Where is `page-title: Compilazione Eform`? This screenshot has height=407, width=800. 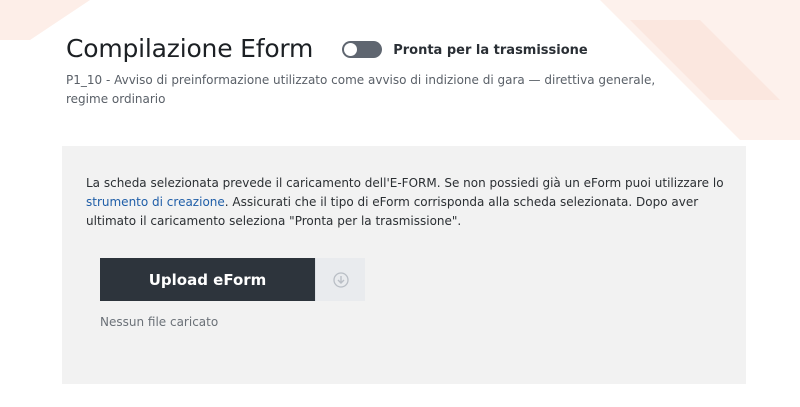
page-title: Compilazione Eform is located at coordinates (190, 48).